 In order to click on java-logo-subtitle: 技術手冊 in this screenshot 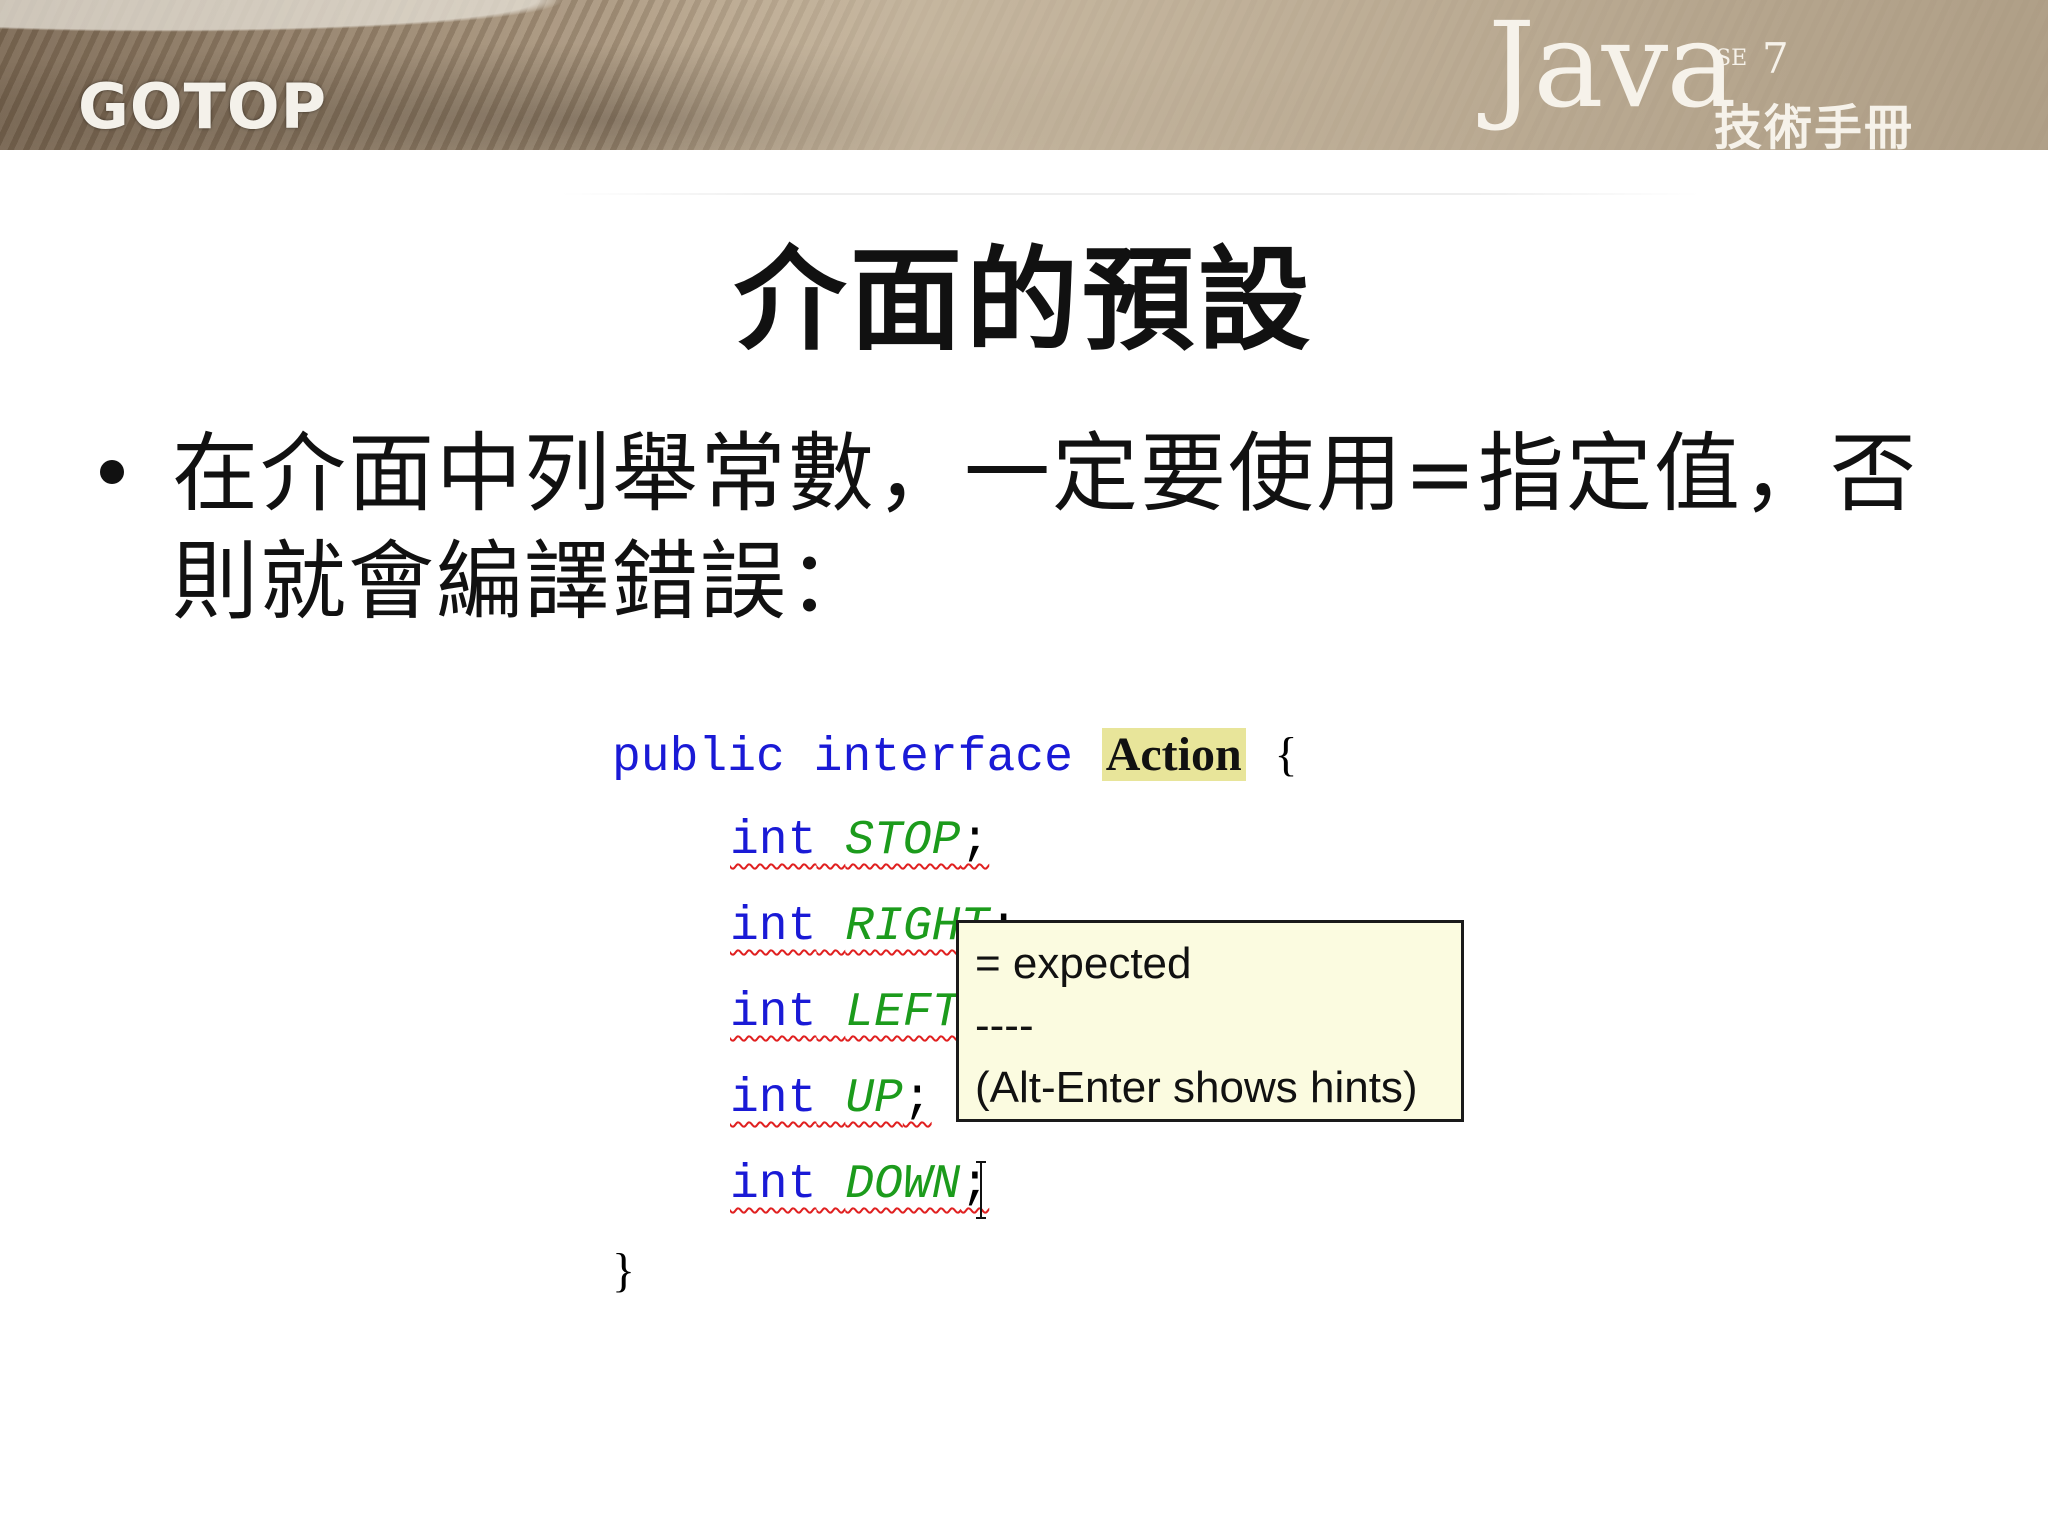, I will do `click(1814, 125)`.